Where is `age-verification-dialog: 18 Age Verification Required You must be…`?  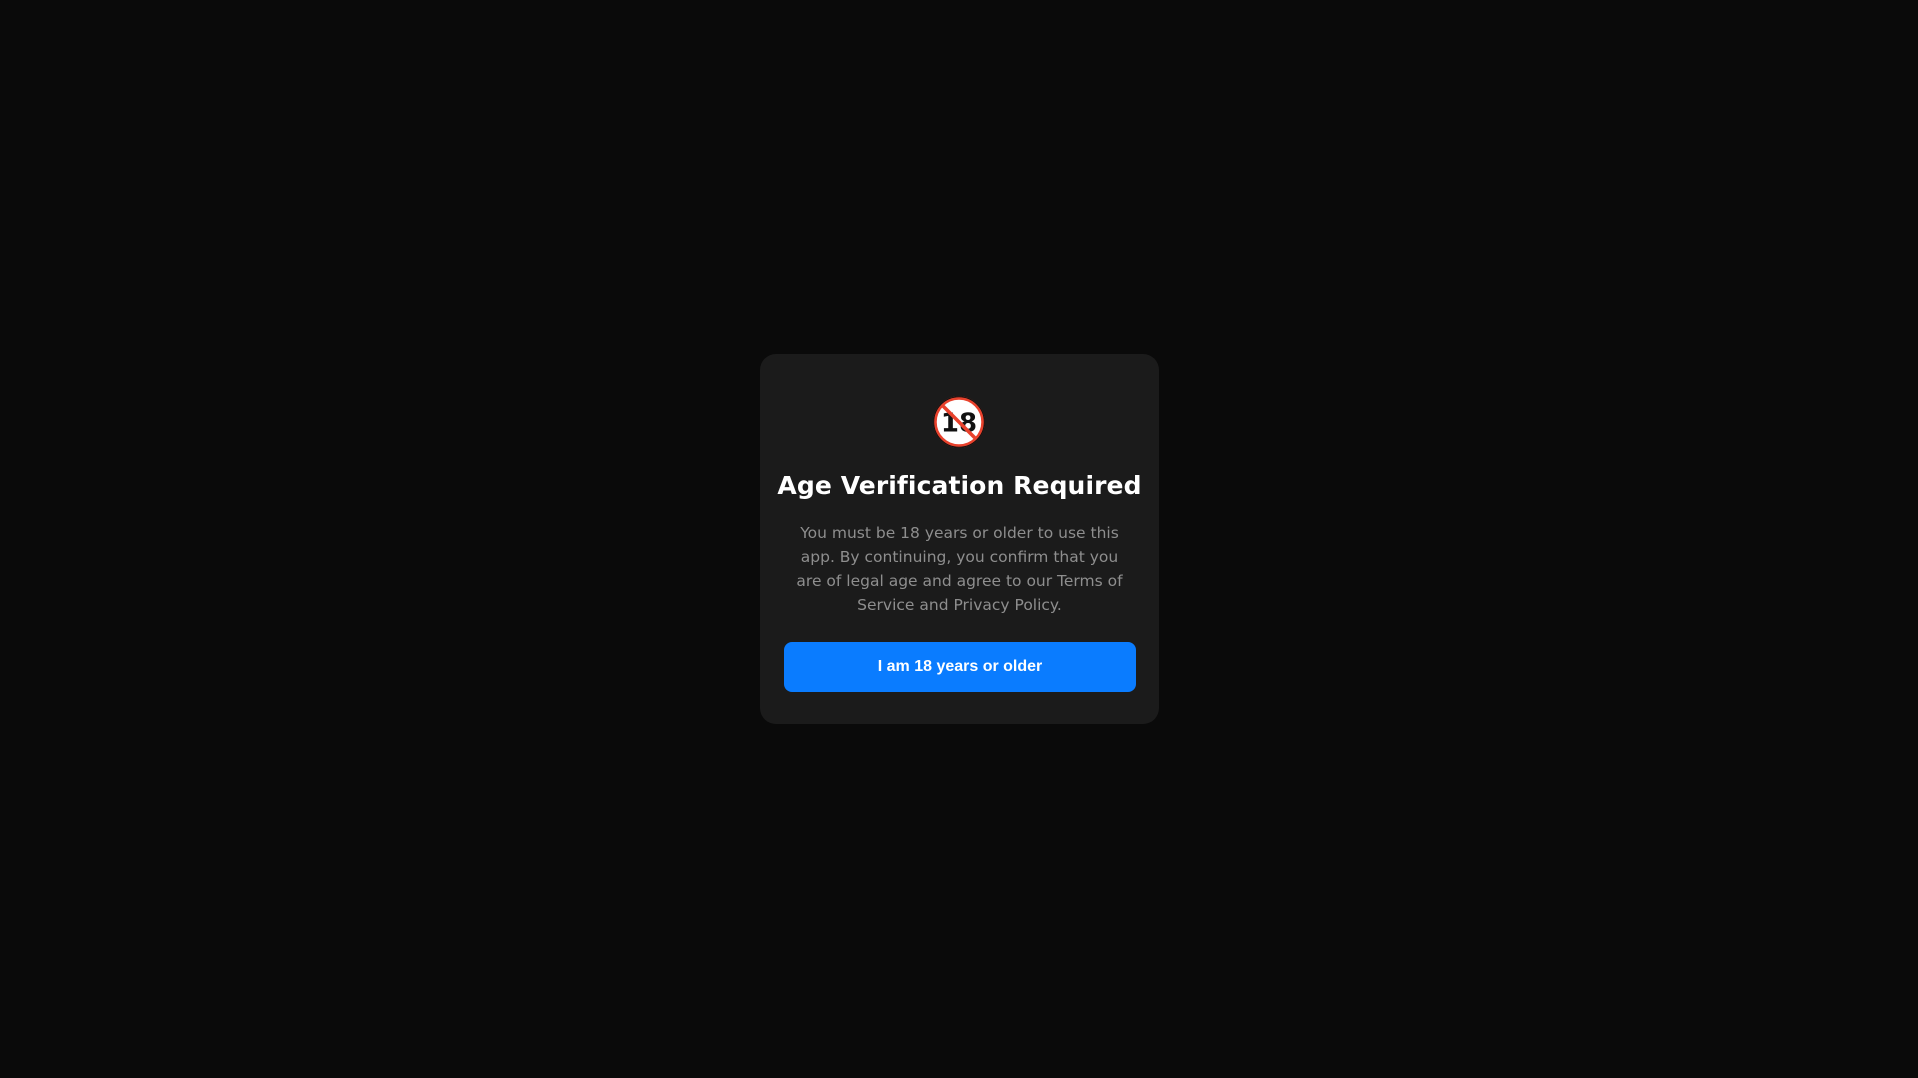 age-verification-dialog: 18 Age Verification Required You must be… is located at coordinates (959, 539).